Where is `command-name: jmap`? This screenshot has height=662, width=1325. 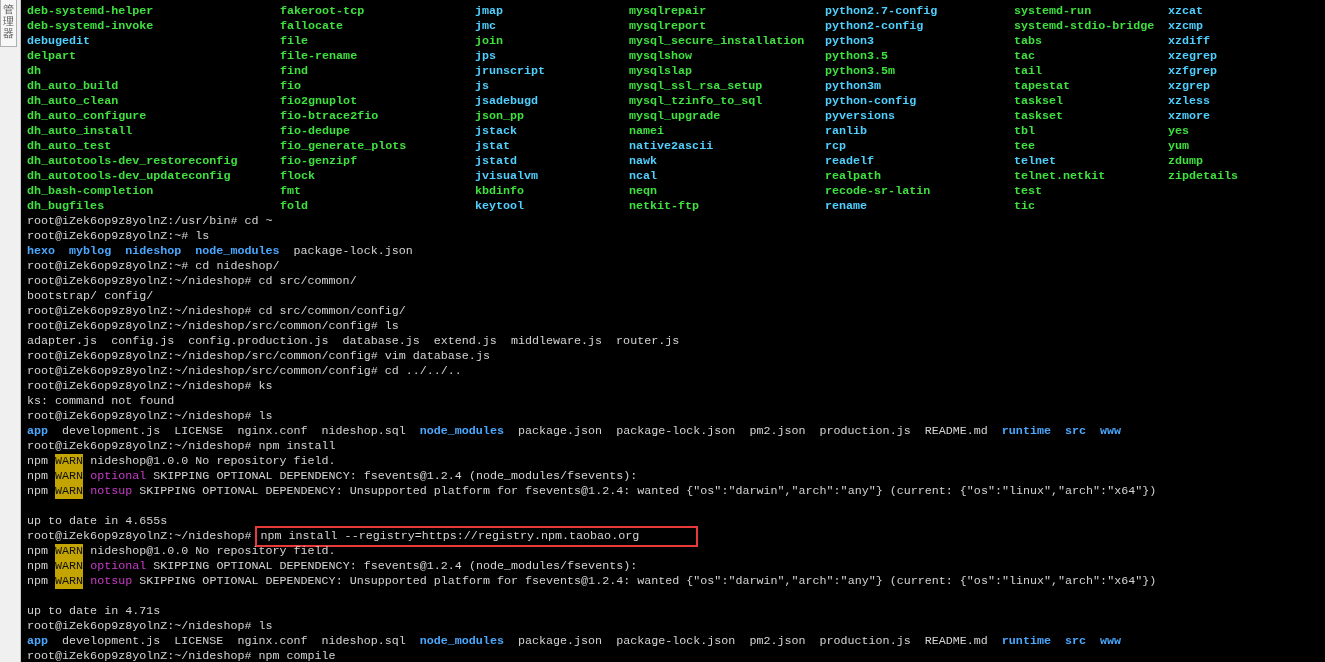
command-name: jmap is located at coordinates (489, 11).